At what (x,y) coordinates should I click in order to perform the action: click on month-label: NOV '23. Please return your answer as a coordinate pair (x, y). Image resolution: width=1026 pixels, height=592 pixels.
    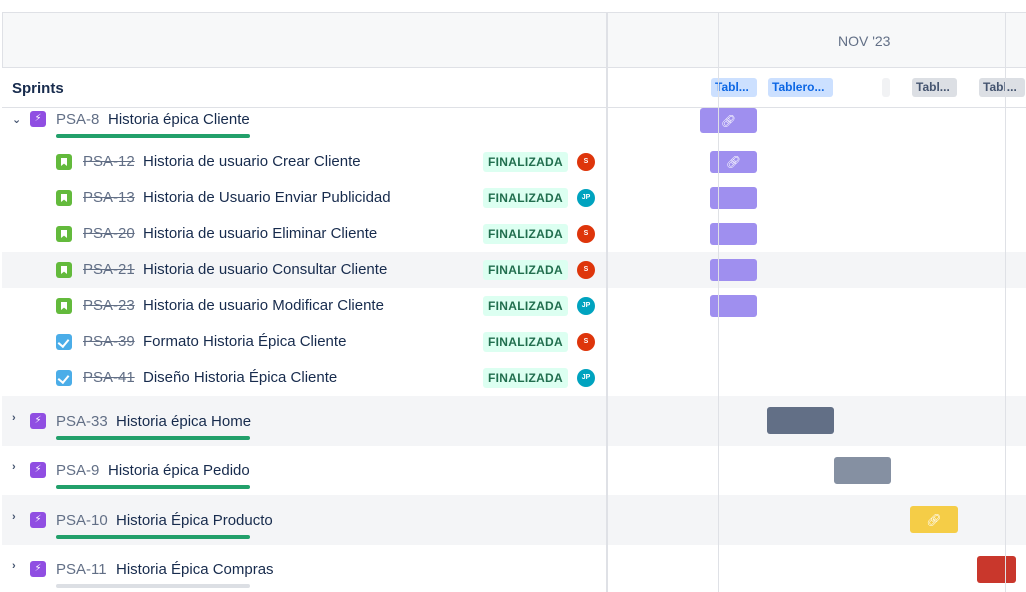
    Looking at the image, I should click on (864, 41).